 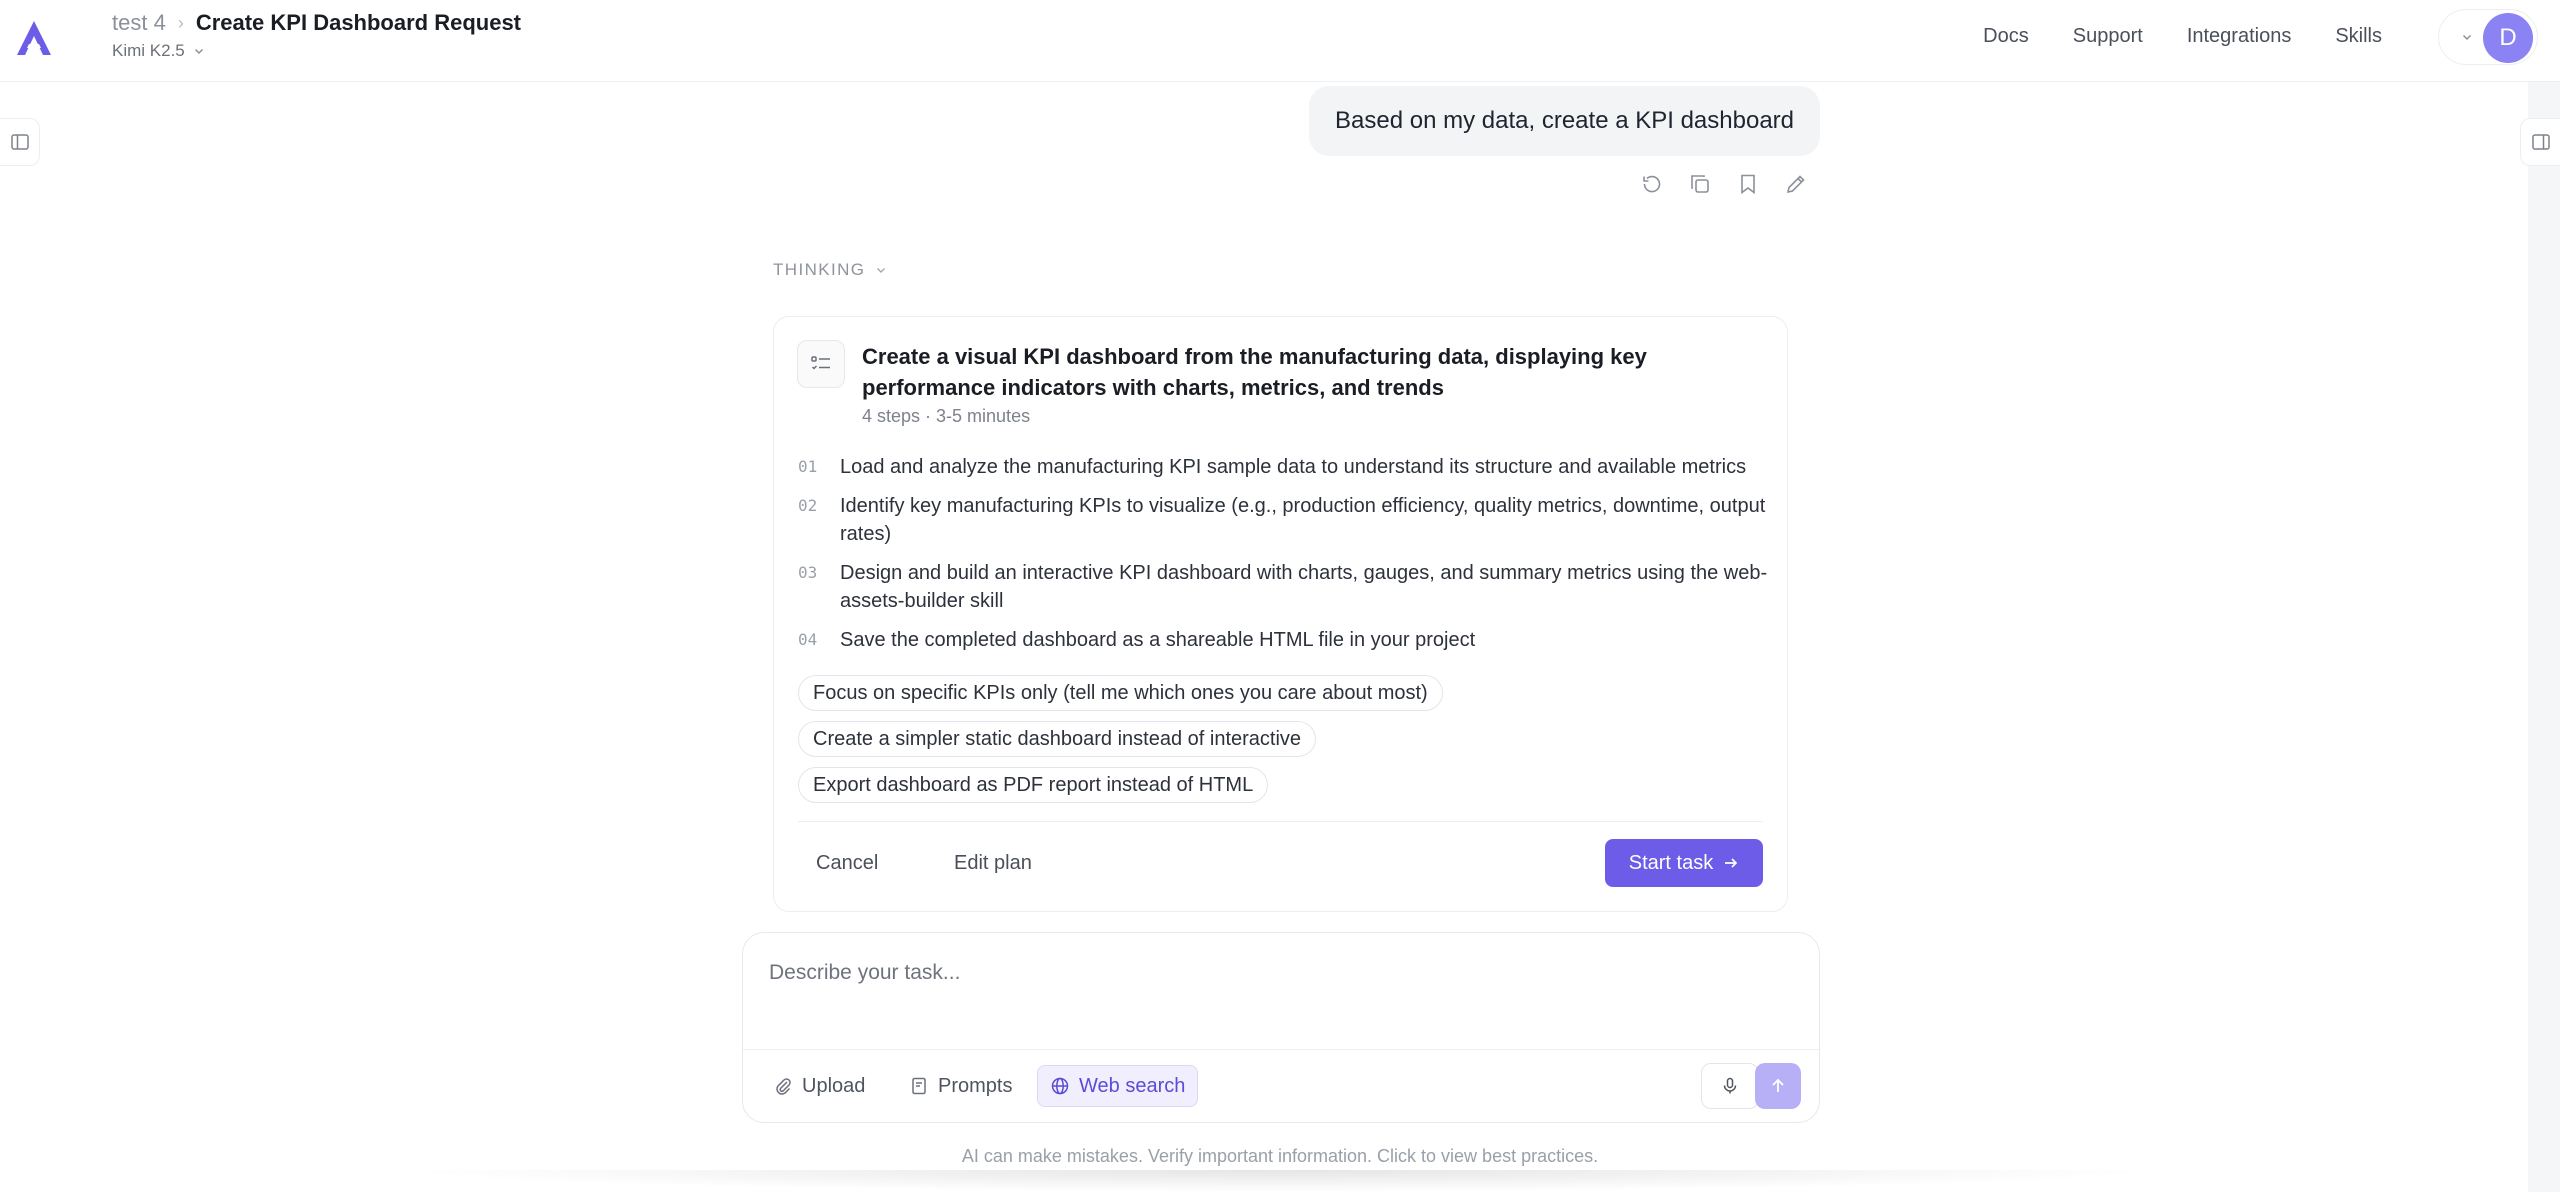 I want to click on edit-plan-button: Edit plan, so click(x=993, y=863).